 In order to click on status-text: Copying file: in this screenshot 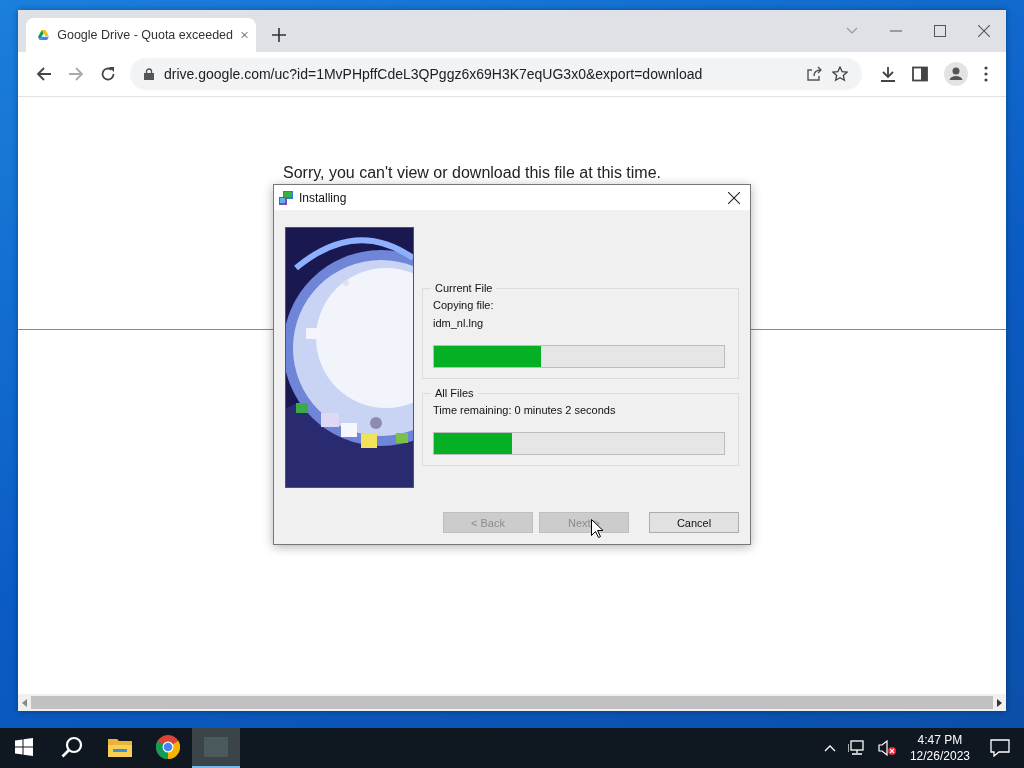, I will do `click(464, 305)`.